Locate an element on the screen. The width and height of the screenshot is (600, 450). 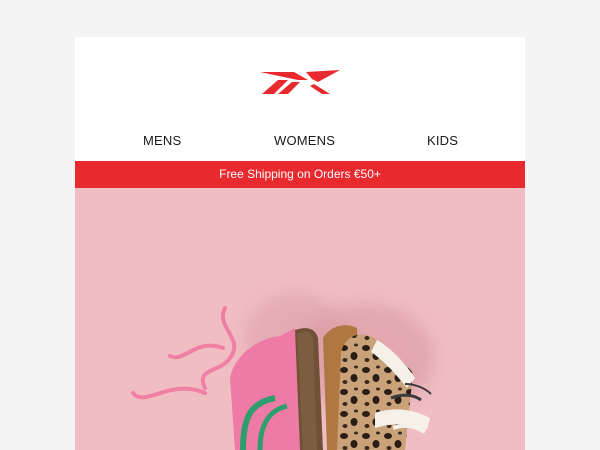
nav-link-kids: KIDS is located at coordinates (442, 140).